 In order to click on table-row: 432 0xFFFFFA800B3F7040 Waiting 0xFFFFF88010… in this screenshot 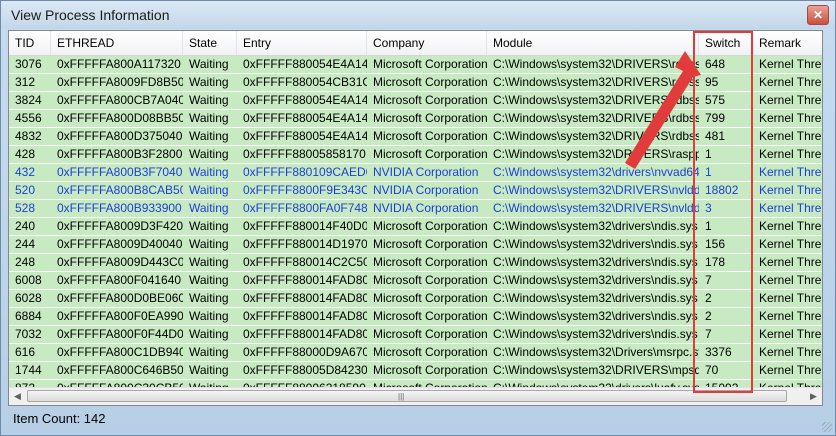, I will do `click(415, 173)`.